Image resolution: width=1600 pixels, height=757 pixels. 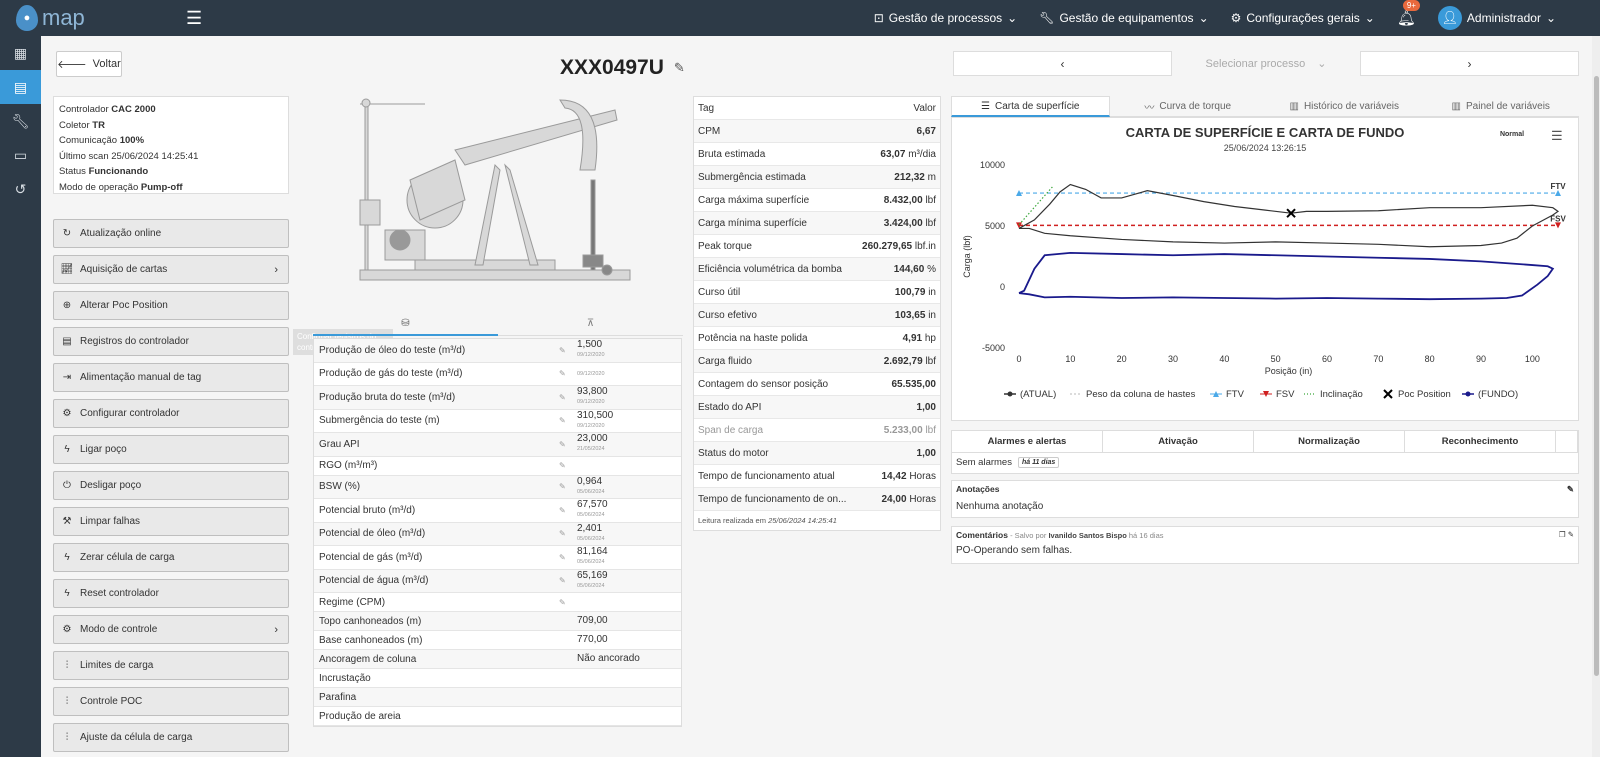 I want to click on table-row: Status do motor 1,00, so click(x=817, y=453).